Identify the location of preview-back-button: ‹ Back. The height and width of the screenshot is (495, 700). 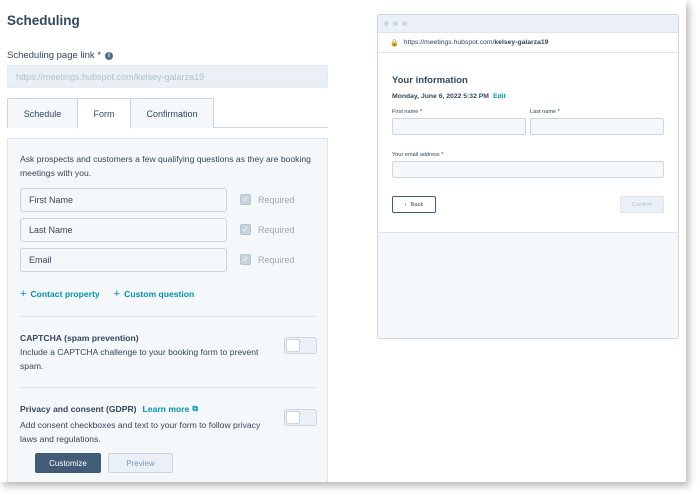
(414, 204).